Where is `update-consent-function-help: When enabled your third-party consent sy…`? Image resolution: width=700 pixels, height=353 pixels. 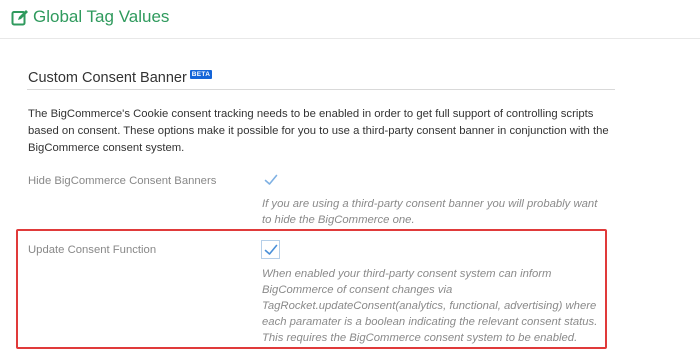
update-consent-function-help: When enabled your third-party consent sy… is located at coordinates (439, 306).